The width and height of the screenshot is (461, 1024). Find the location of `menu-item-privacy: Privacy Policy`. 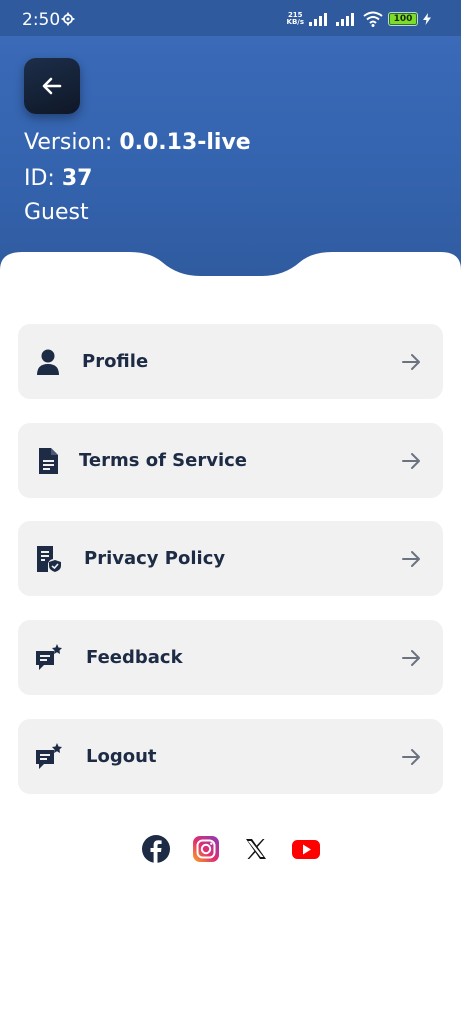

menu-item-privacy: Privacy Policy is located at coordinates (230, 558).